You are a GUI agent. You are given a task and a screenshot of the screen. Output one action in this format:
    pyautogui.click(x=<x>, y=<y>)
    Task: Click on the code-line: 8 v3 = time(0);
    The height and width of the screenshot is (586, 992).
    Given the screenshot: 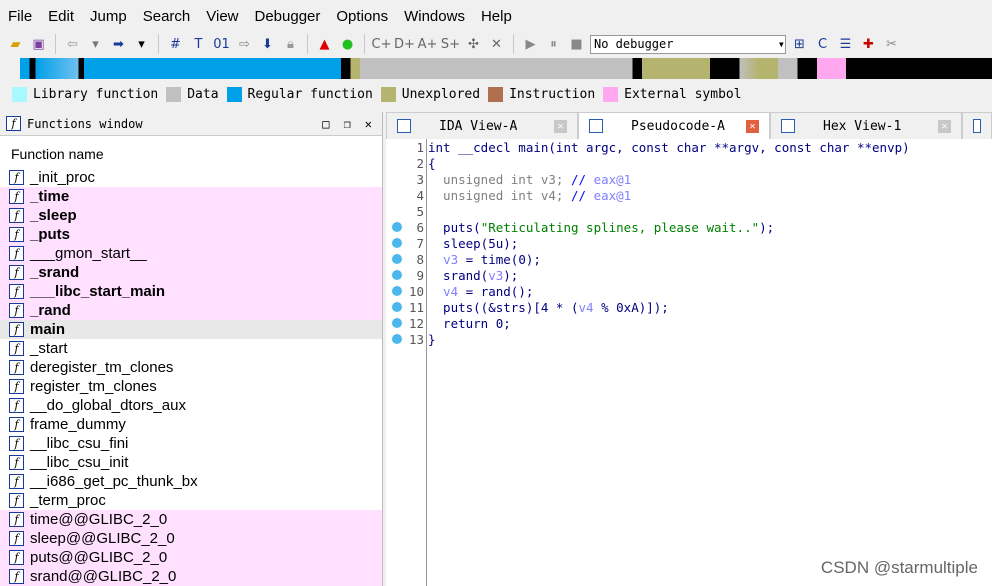 What is the action you would take?
    pyautogui.click(x=689, y=259)
    